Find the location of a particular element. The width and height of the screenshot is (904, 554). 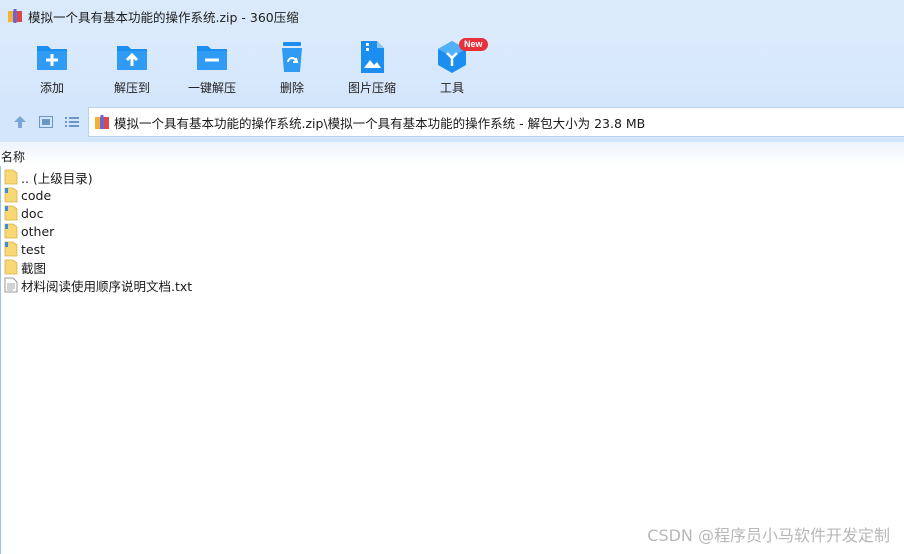

go-up-button is located at coordinates (20, 122).